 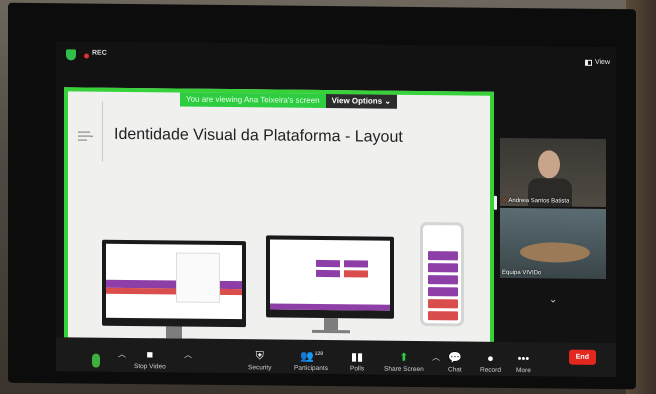 I want to click on rec-label: REC, so click(x=99, y=53).